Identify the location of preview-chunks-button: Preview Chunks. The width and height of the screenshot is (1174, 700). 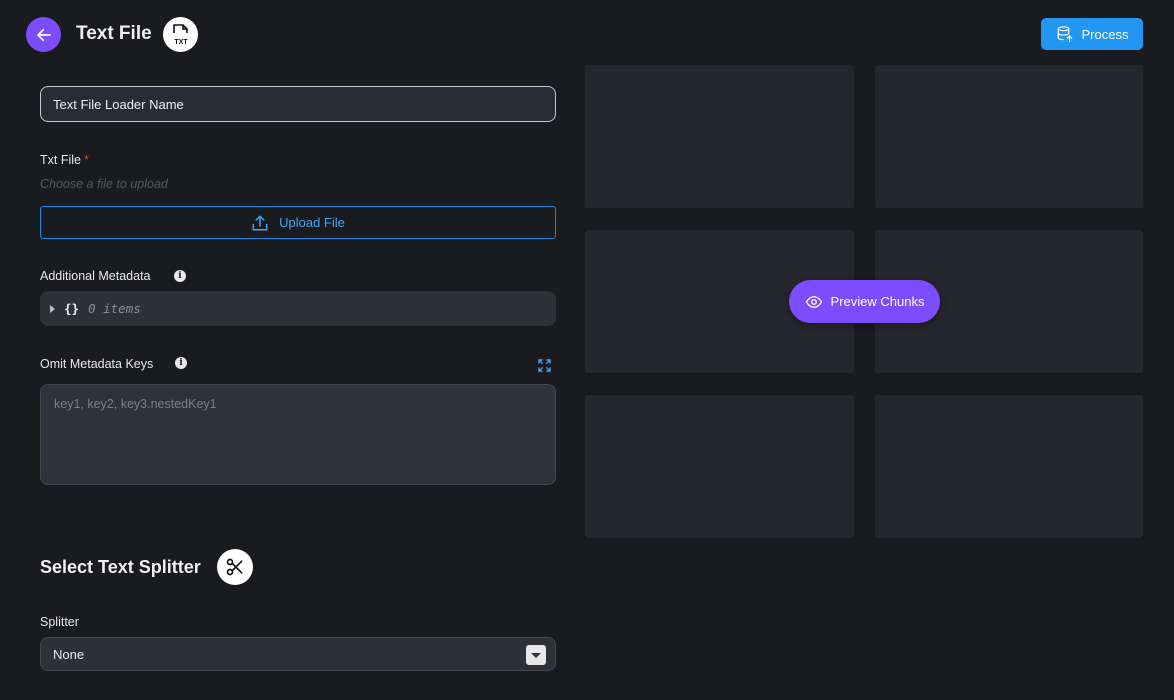
(864, 301).